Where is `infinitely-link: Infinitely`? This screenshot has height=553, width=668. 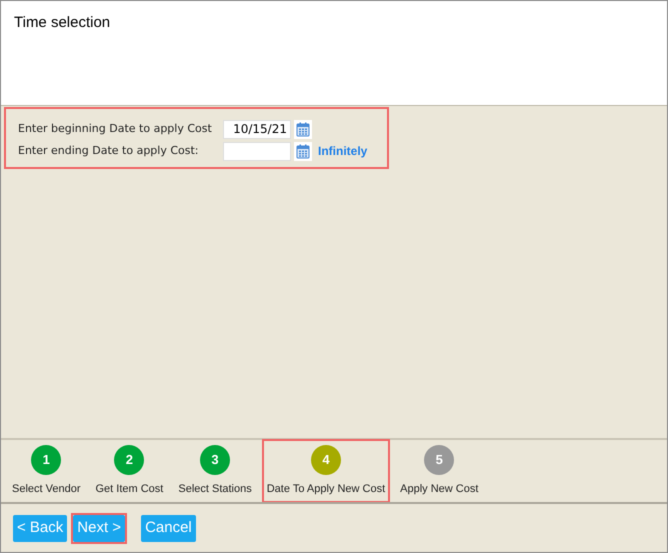 infinitely-link: Infinitely is located at coordinates (343, 151).